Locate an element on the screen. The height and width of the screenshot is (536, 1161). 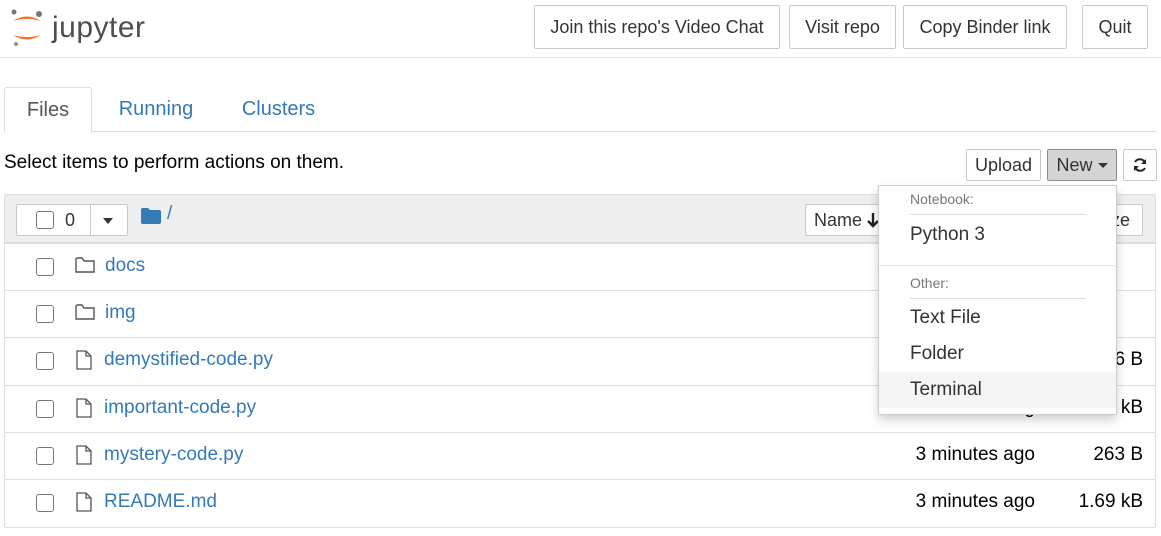
visit-repo-button: Visit repo is located at coordinates (842, 27).